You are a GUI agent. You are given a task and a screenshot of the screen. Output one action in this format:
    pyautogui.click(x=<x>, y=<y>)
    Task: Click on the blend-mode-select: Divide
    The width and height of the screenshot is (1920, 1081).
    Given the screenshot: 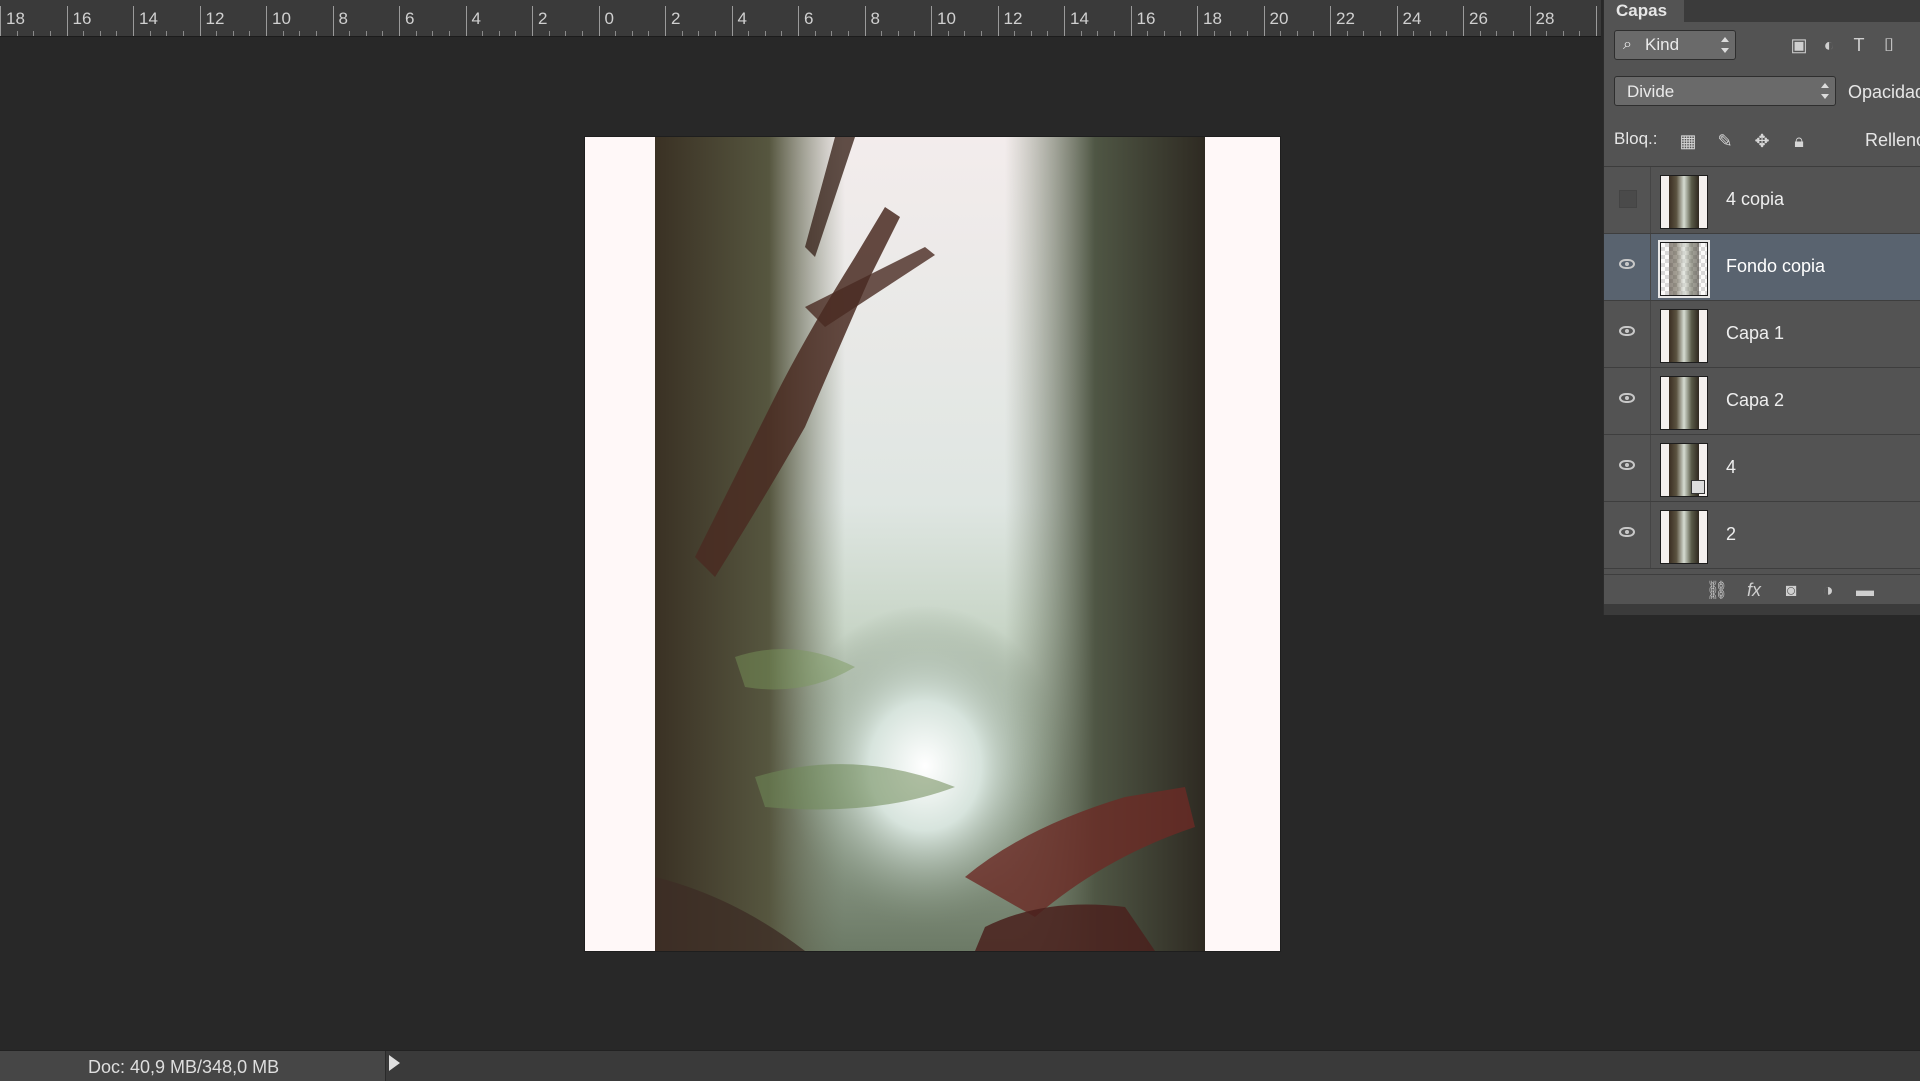 What is the action you would take?
    pyautogui.click(x=1725, y=91)
    